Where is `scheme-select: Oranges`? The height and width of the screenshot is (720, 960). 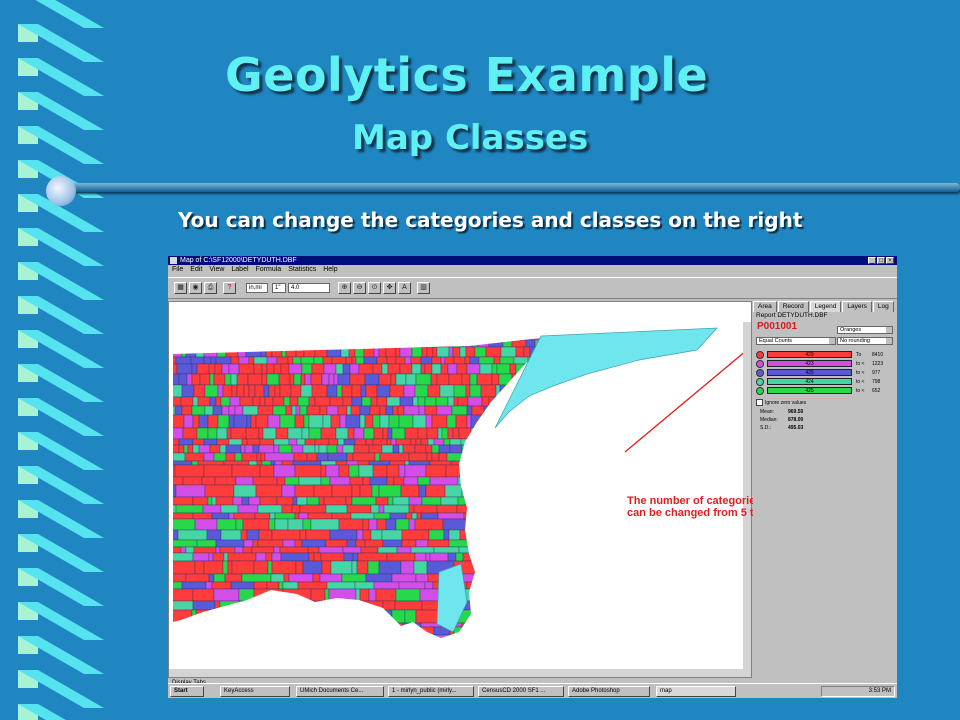
scheme-select: Oranges is located at coordinates (865, 330).